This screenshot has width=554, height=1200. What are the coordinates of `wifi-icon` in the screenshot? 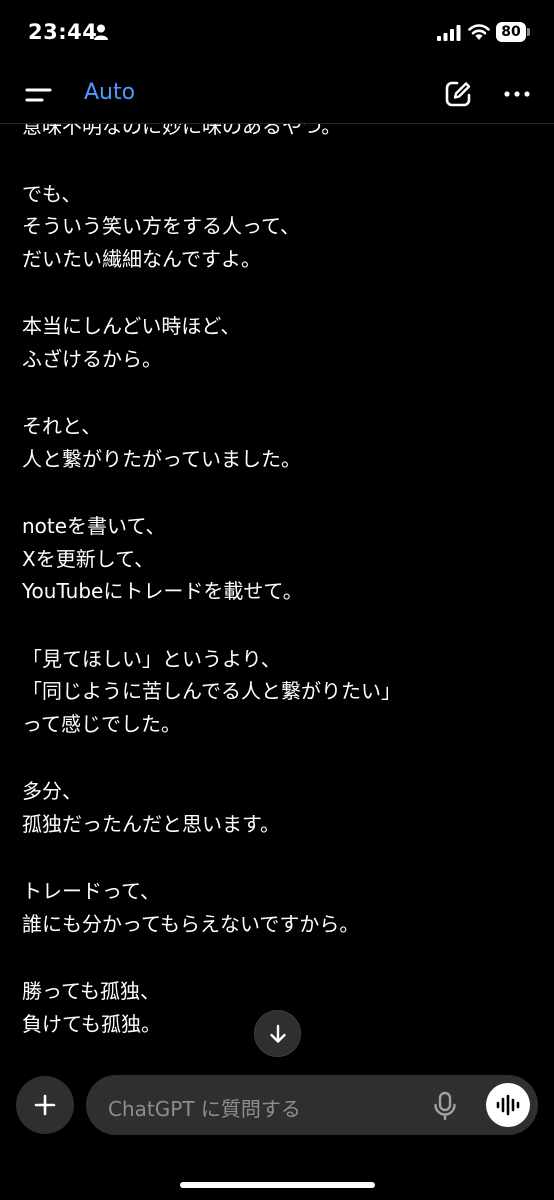 It's located at (479, 32).